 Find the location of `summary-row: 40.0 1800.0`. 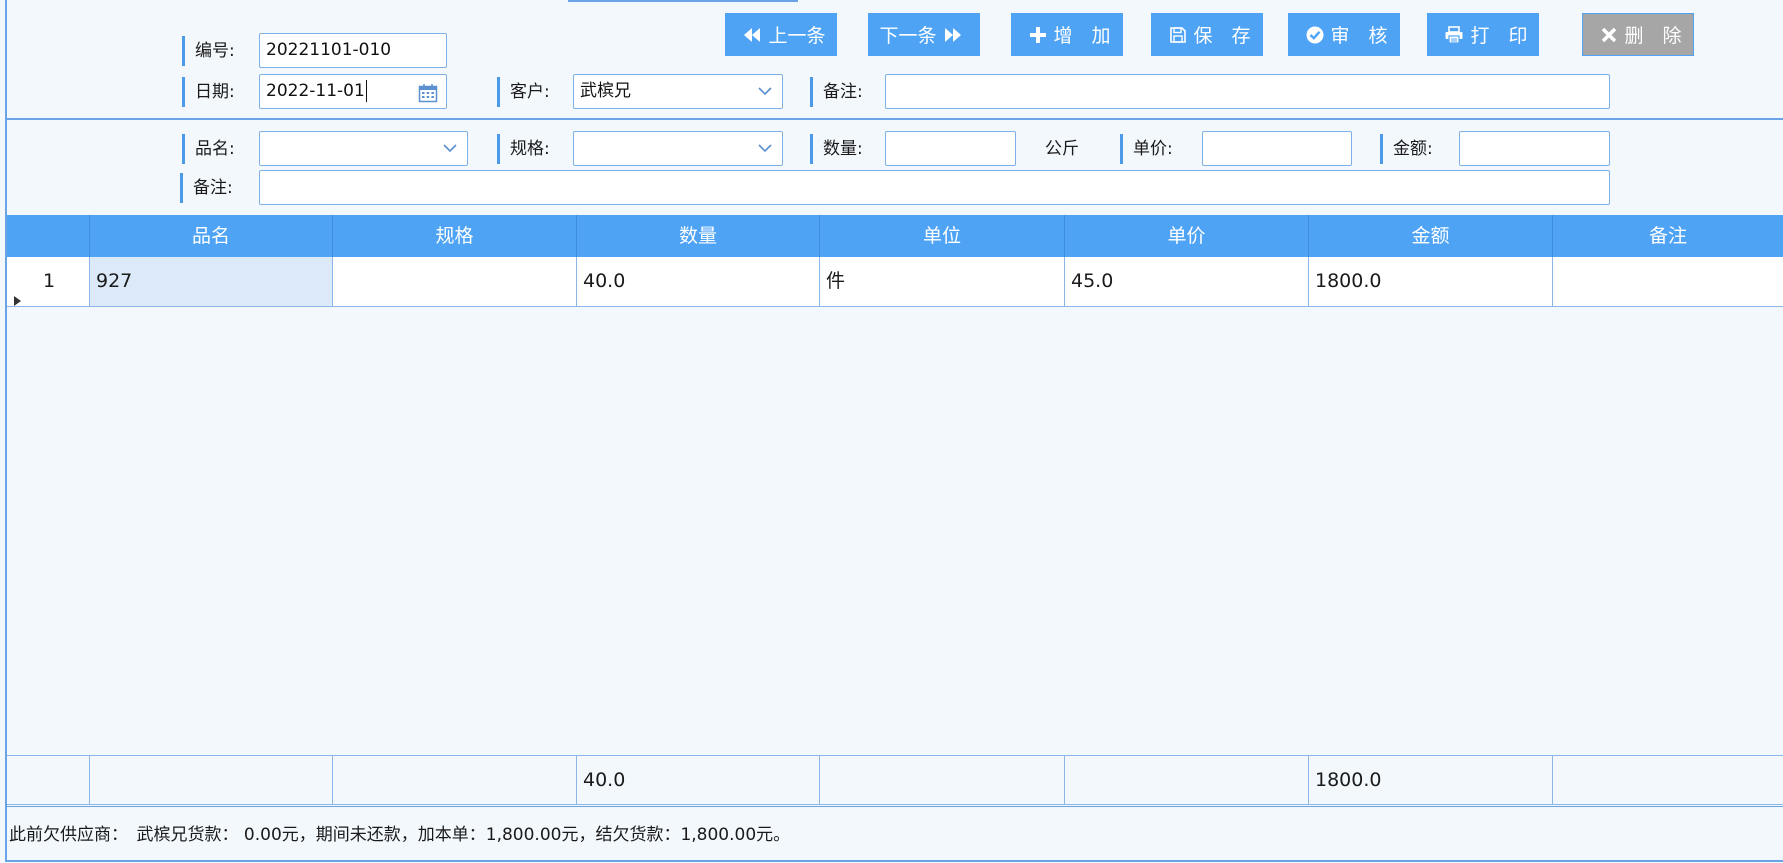

summary-row: 40.0 1800.0 is located at coordinates (895, 780).